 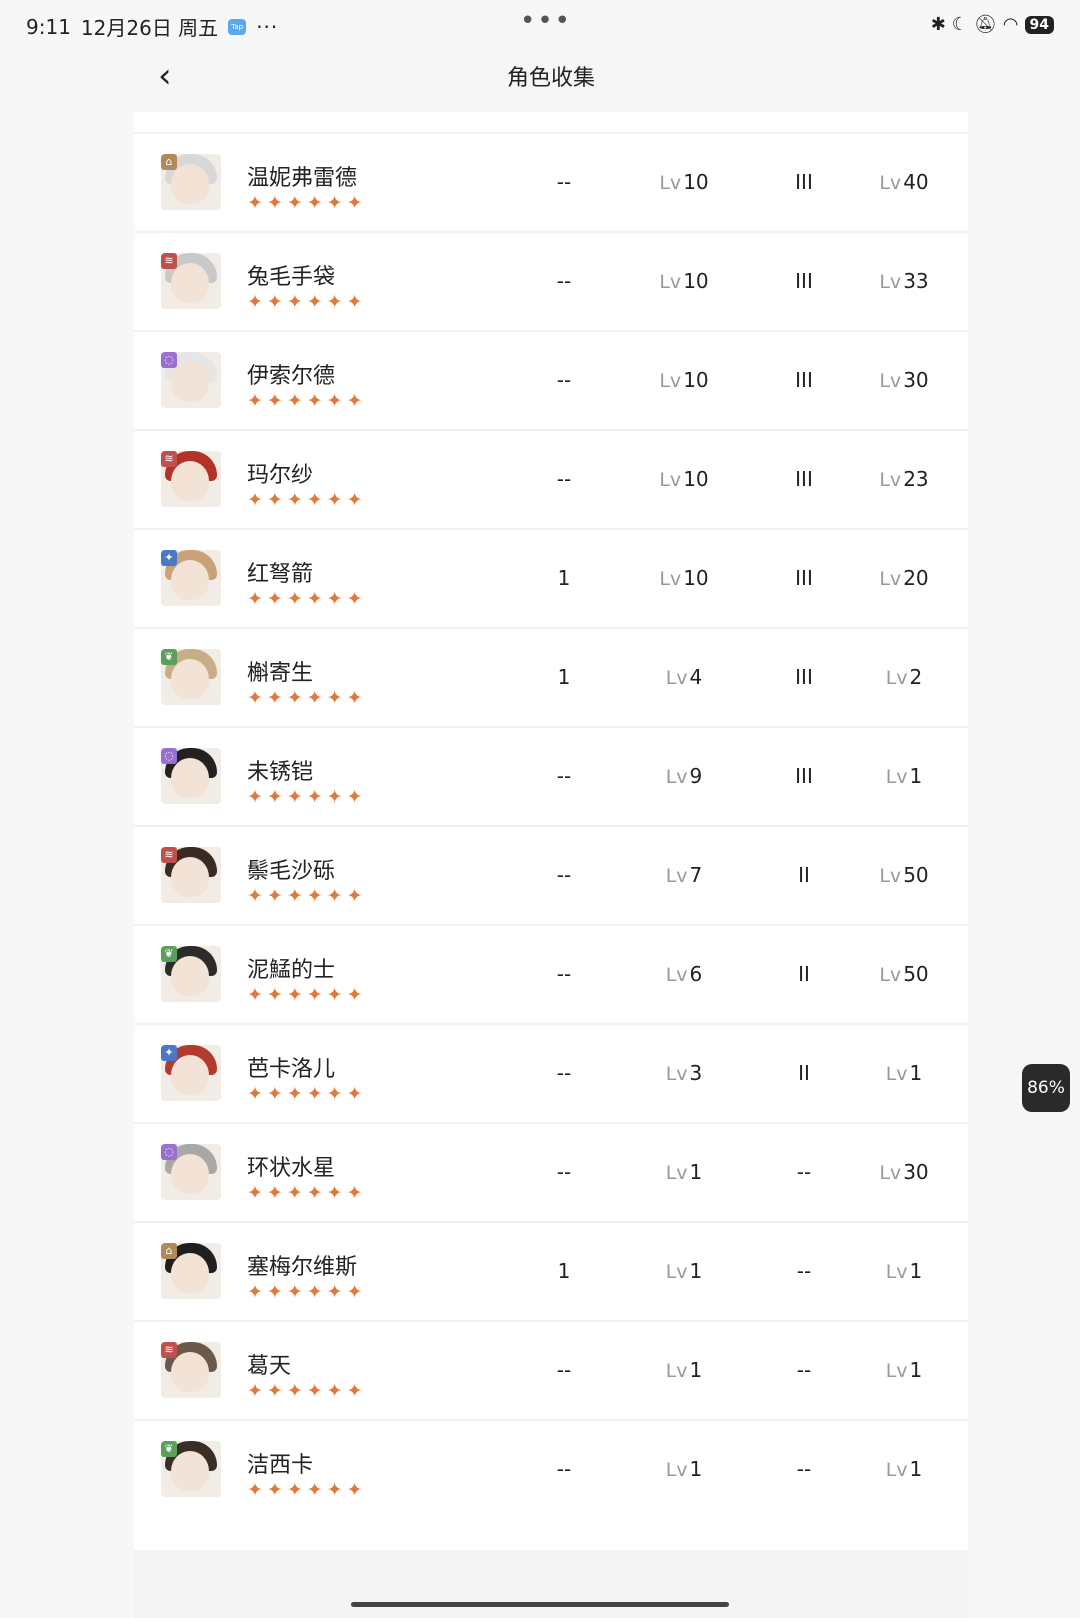 I want to click on character-name: 兔毛手袋, so click(x=291, y=277).